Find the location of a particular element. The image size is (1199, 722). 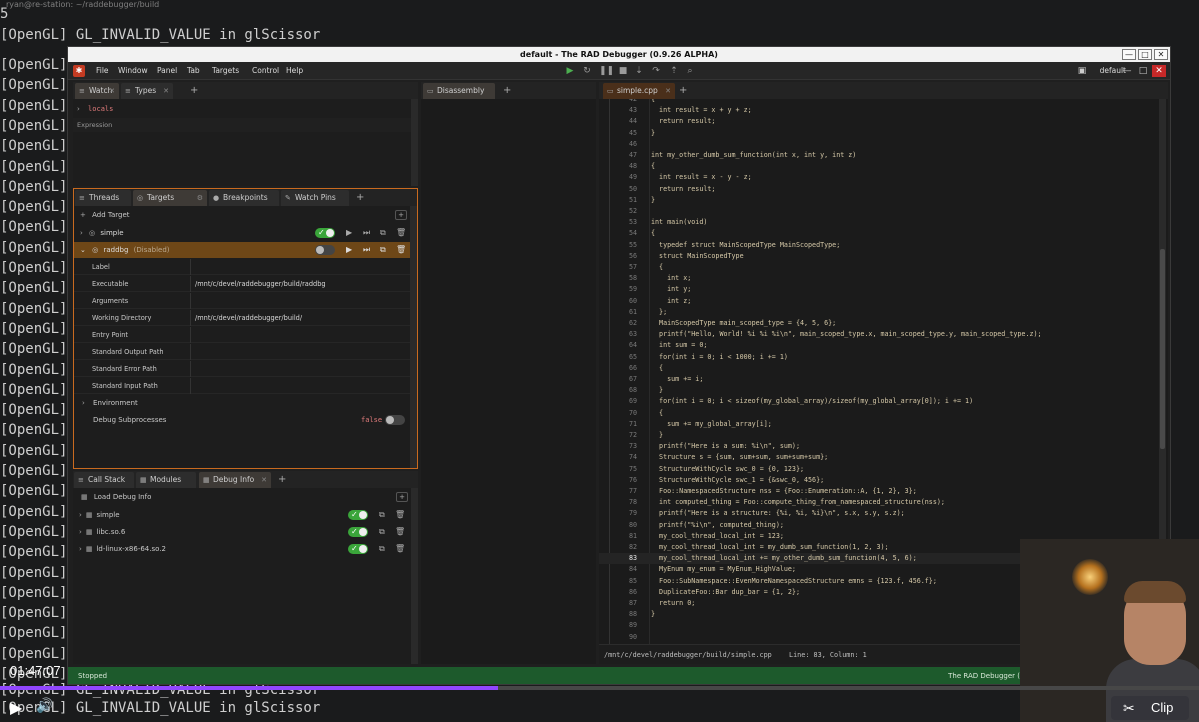

code-line: 46 is located at coordinates (883, 144).